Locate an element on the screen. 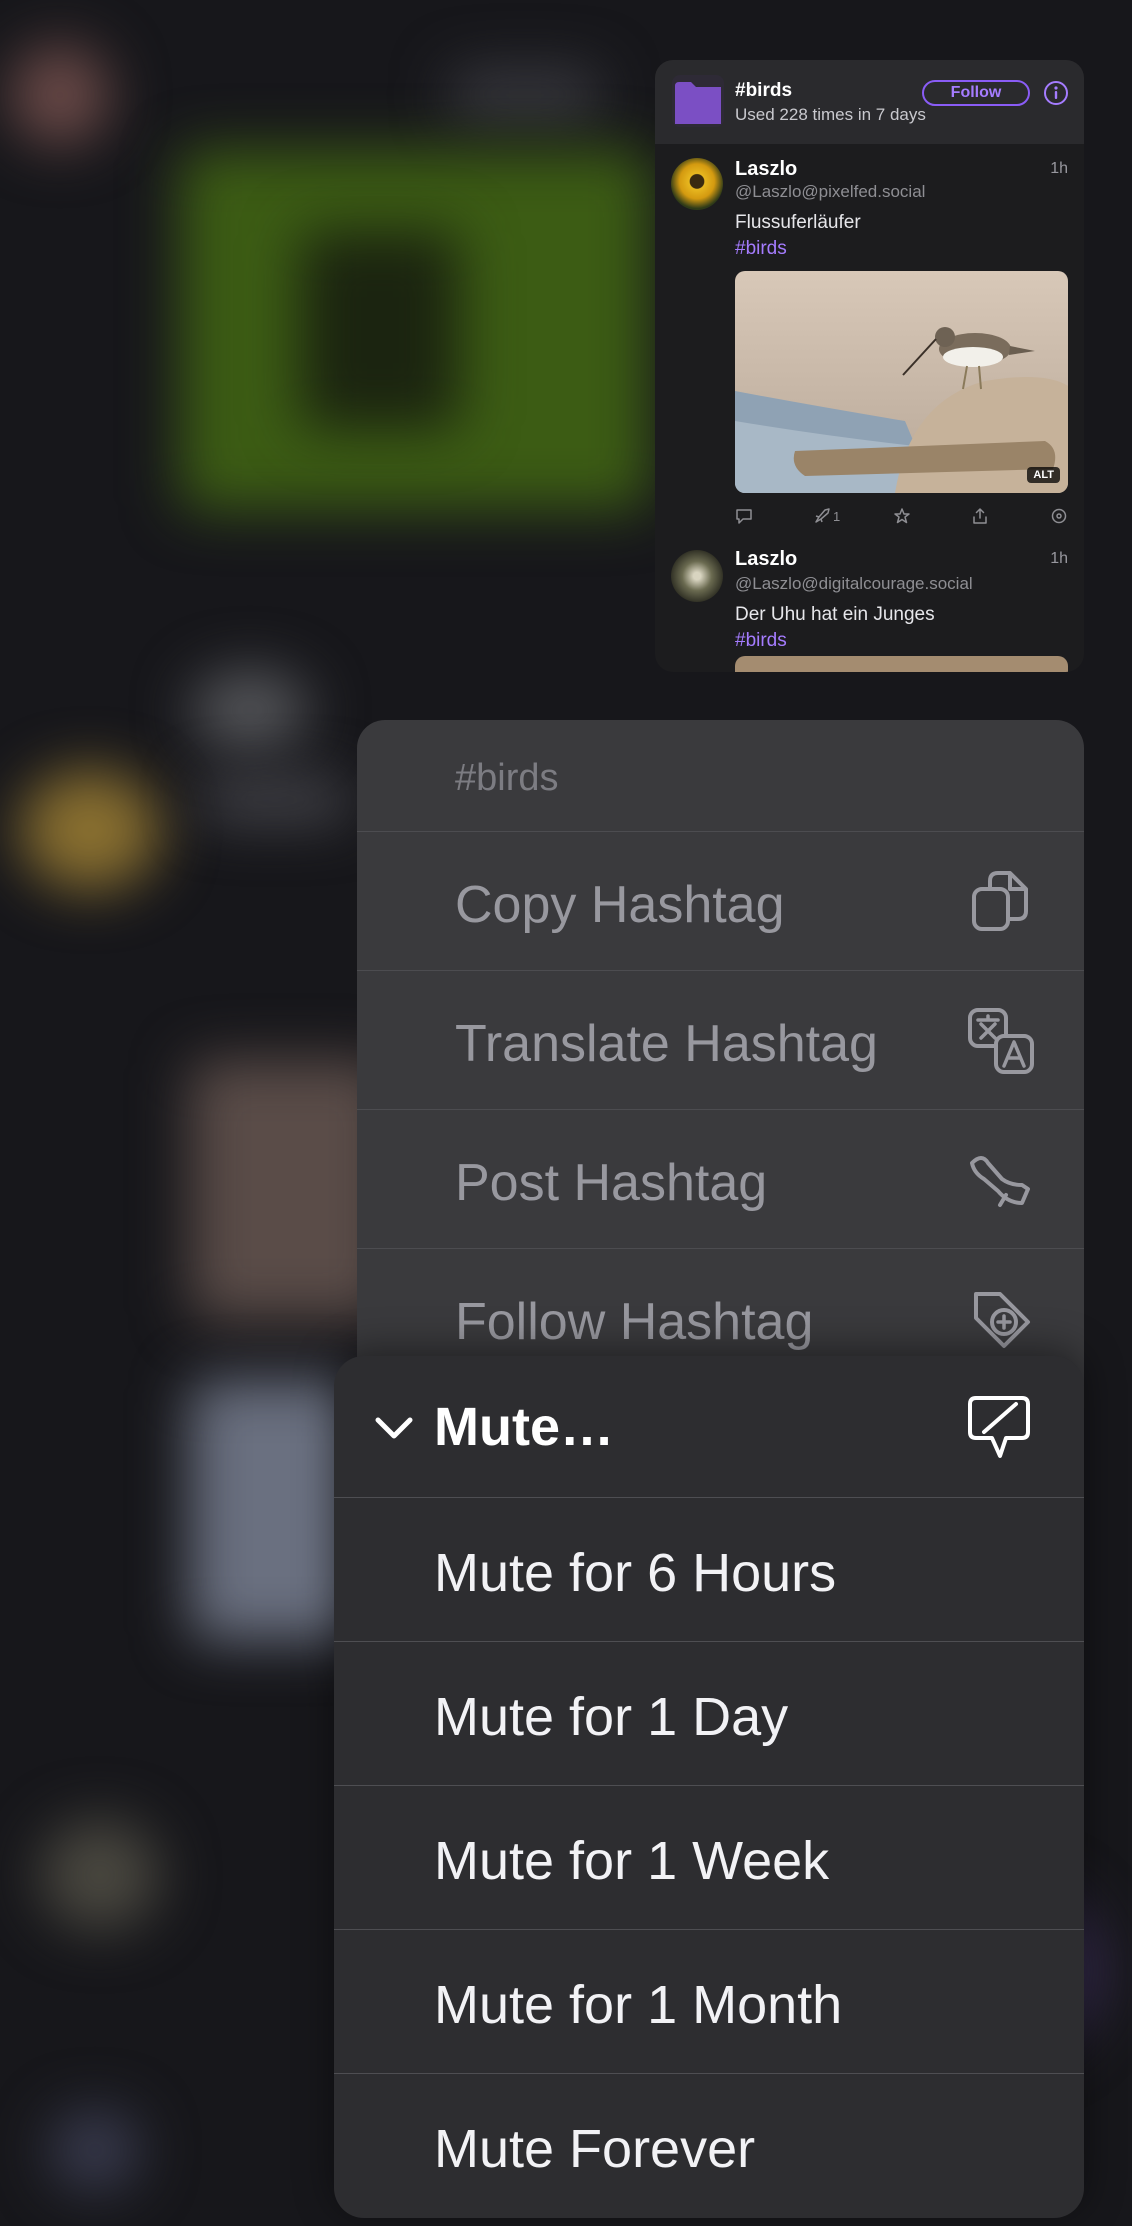 The image size is (1132, 2226). post-handle: @Laszlo@digitalcourage.social is located at coordinates (854, 584).